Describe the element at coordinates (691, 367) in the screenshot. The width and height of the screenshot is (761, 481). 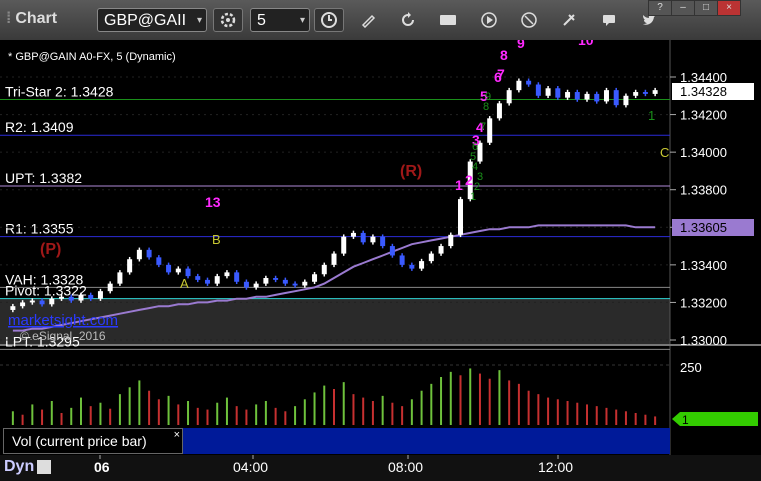
I see `volume-axis-label: 250` at that location.